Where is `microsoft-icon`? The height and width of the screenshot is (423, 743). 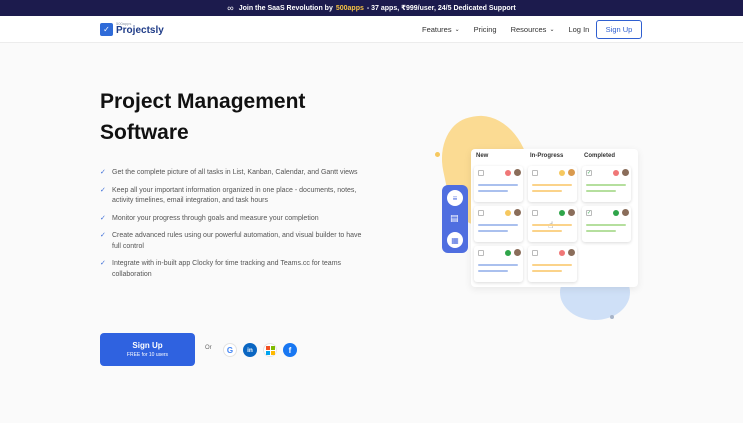
microsoft-icon is located at coordinates (270, 350).